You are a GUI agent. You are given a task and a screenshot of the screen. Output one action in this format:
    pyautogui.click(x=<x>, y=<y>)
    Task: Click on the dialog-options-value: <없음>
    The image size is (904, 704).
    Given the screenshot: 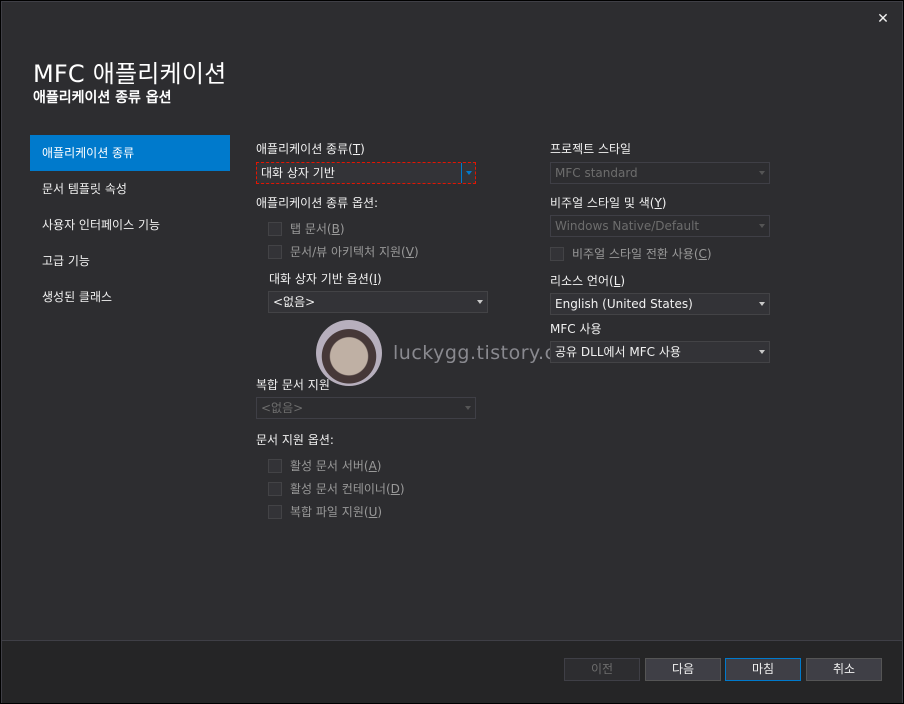 What is the action you would take?
    pyautogui.click(x=294, y=302)
    